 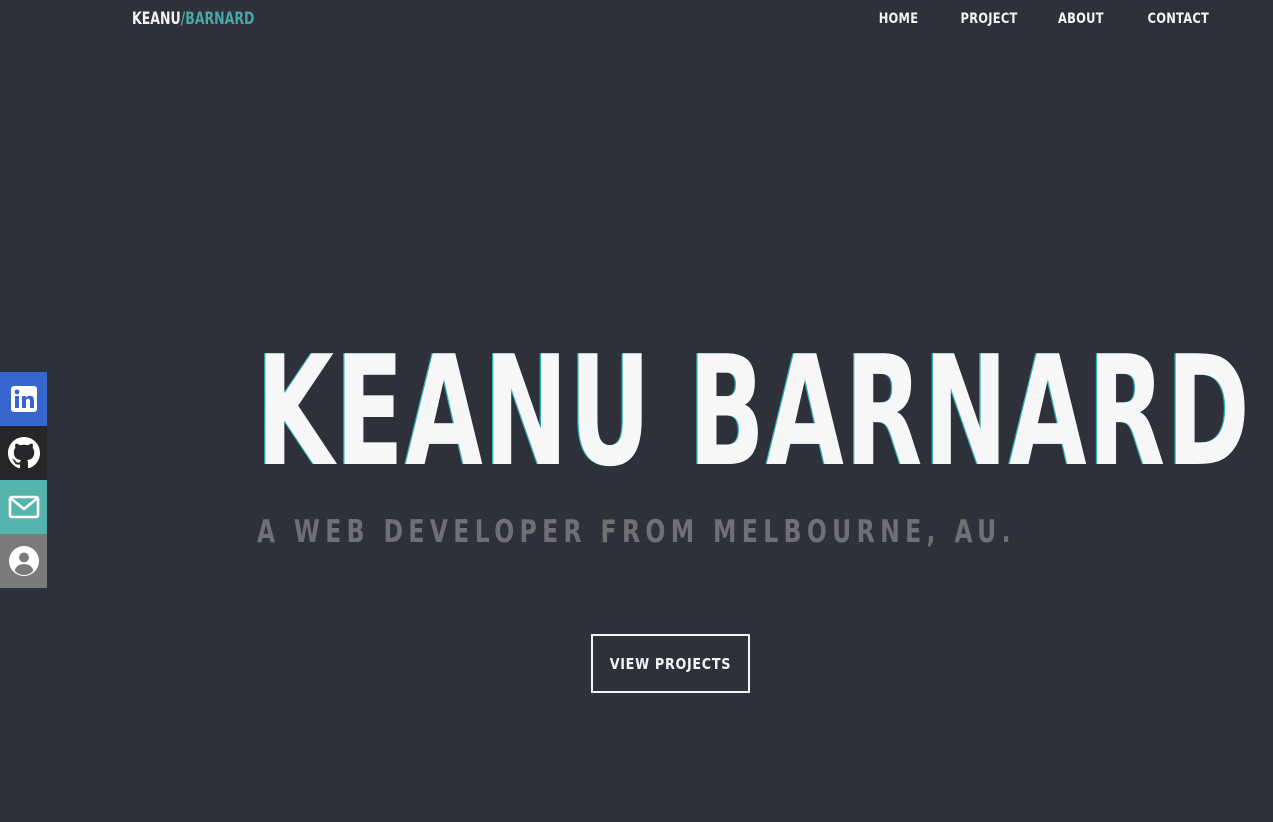 What do you see at coordinates (1024, 19) in the screenshot?
I see `top-nav: HOME PROJECT ABOUT CONTACT` at bounding box center [1024, 19].